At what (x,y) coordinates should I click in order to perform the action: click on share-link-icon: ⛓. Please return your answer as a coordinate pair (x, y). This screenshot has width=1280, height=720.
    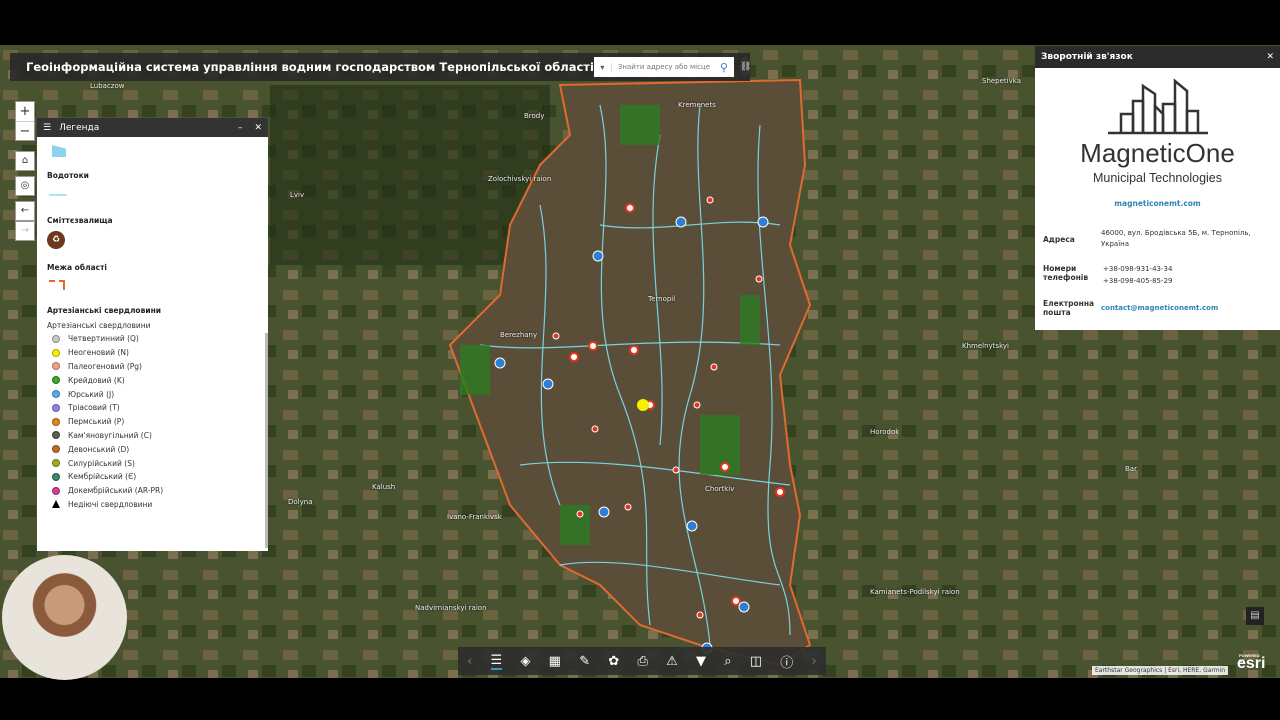
    Looking at the image, I should click on (745, 67).